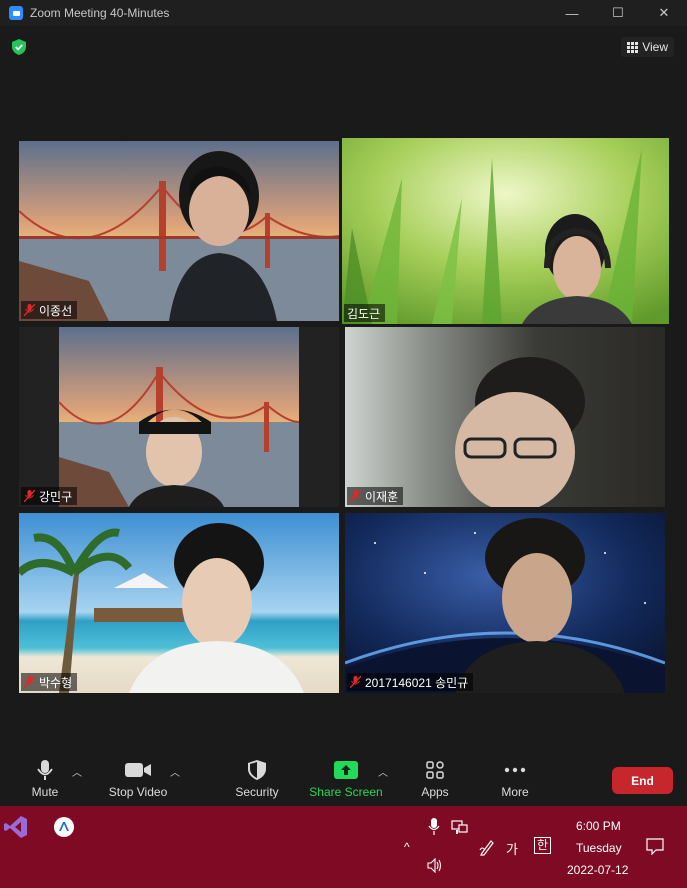 Image resolution: width=687 pixels, height=888 pixels. Describe the element at coordinates (45, 792) in the screenshot. I see `mute-label: Mute` at that location.